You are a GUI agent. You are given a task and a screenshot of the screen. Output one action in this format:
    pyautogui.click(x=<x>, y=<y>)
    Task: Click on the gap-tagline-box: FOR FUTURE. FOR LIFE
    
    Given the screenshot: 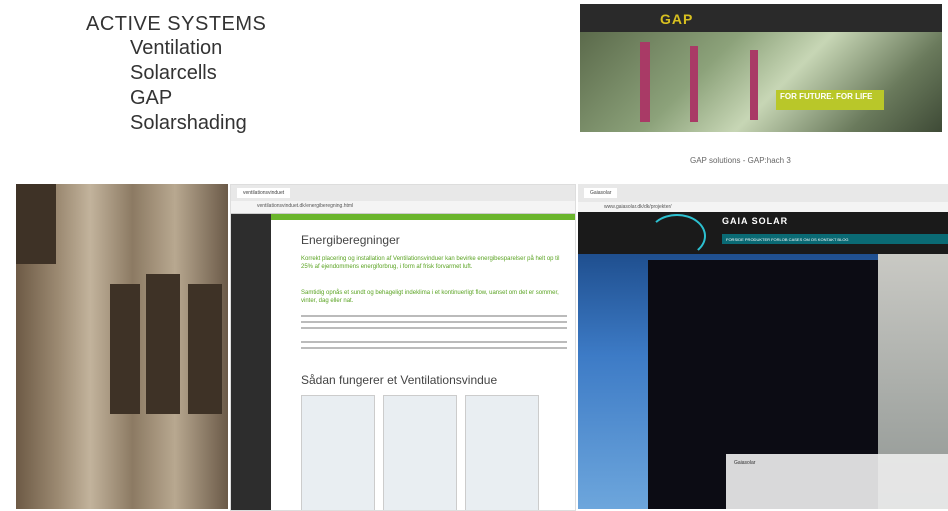 What is the action you would take?
    pyautogui.click(x=830, y=100)
    